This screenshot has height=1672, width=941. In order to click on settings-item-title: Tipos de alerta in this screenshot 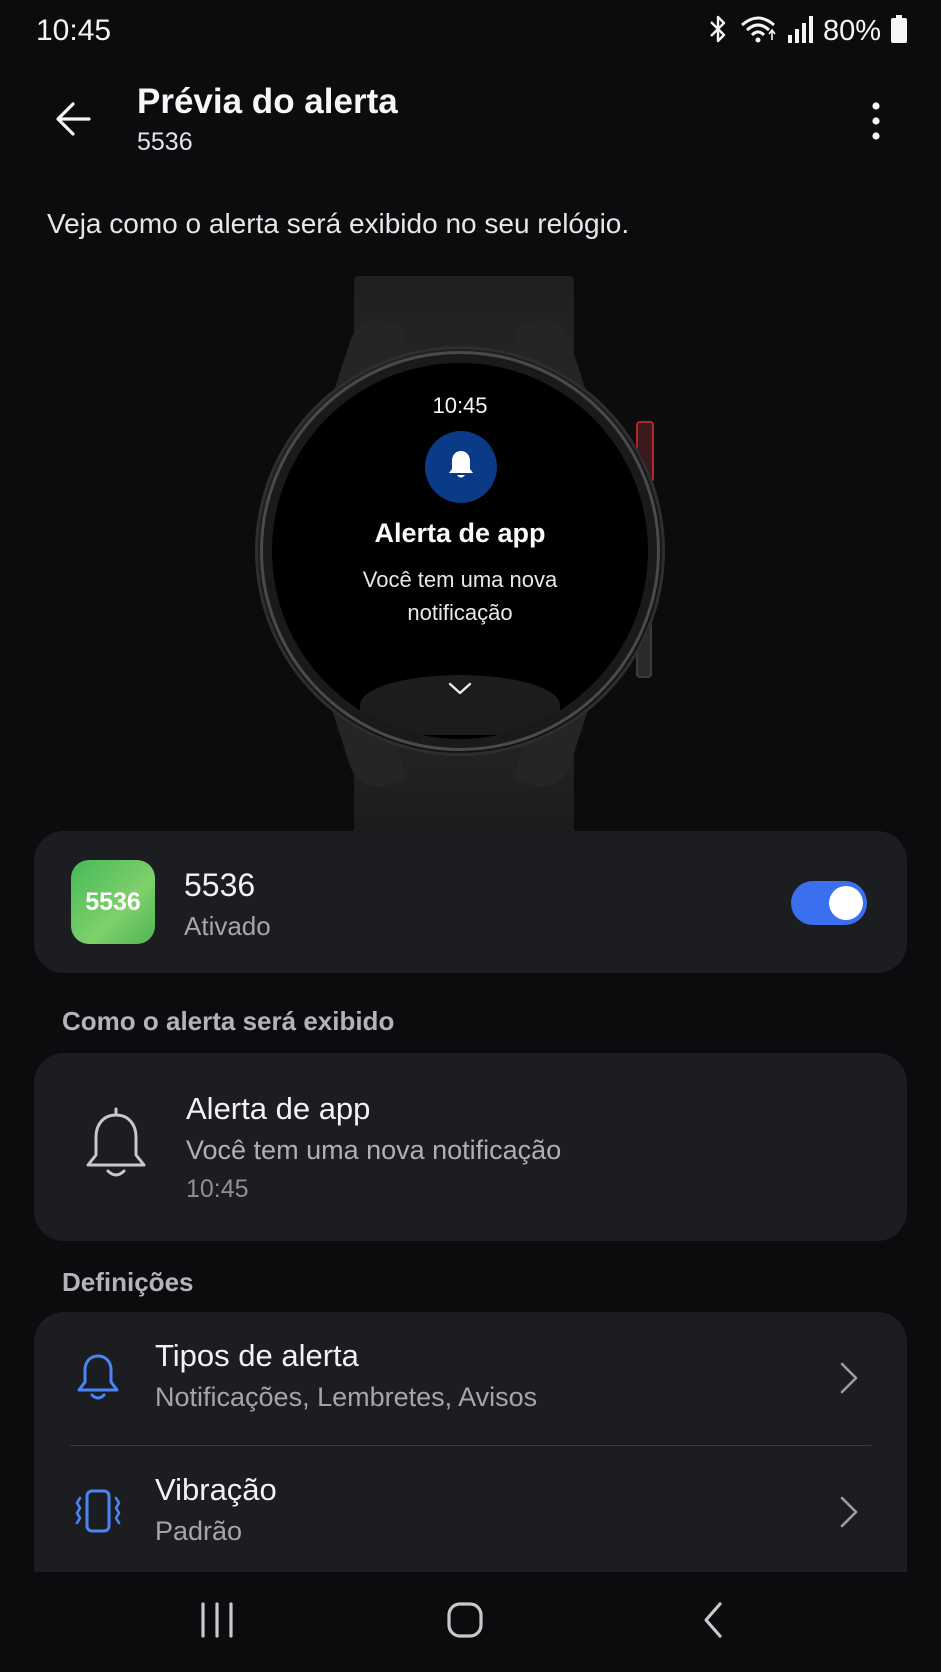, I will do `click(257, 1355)`.